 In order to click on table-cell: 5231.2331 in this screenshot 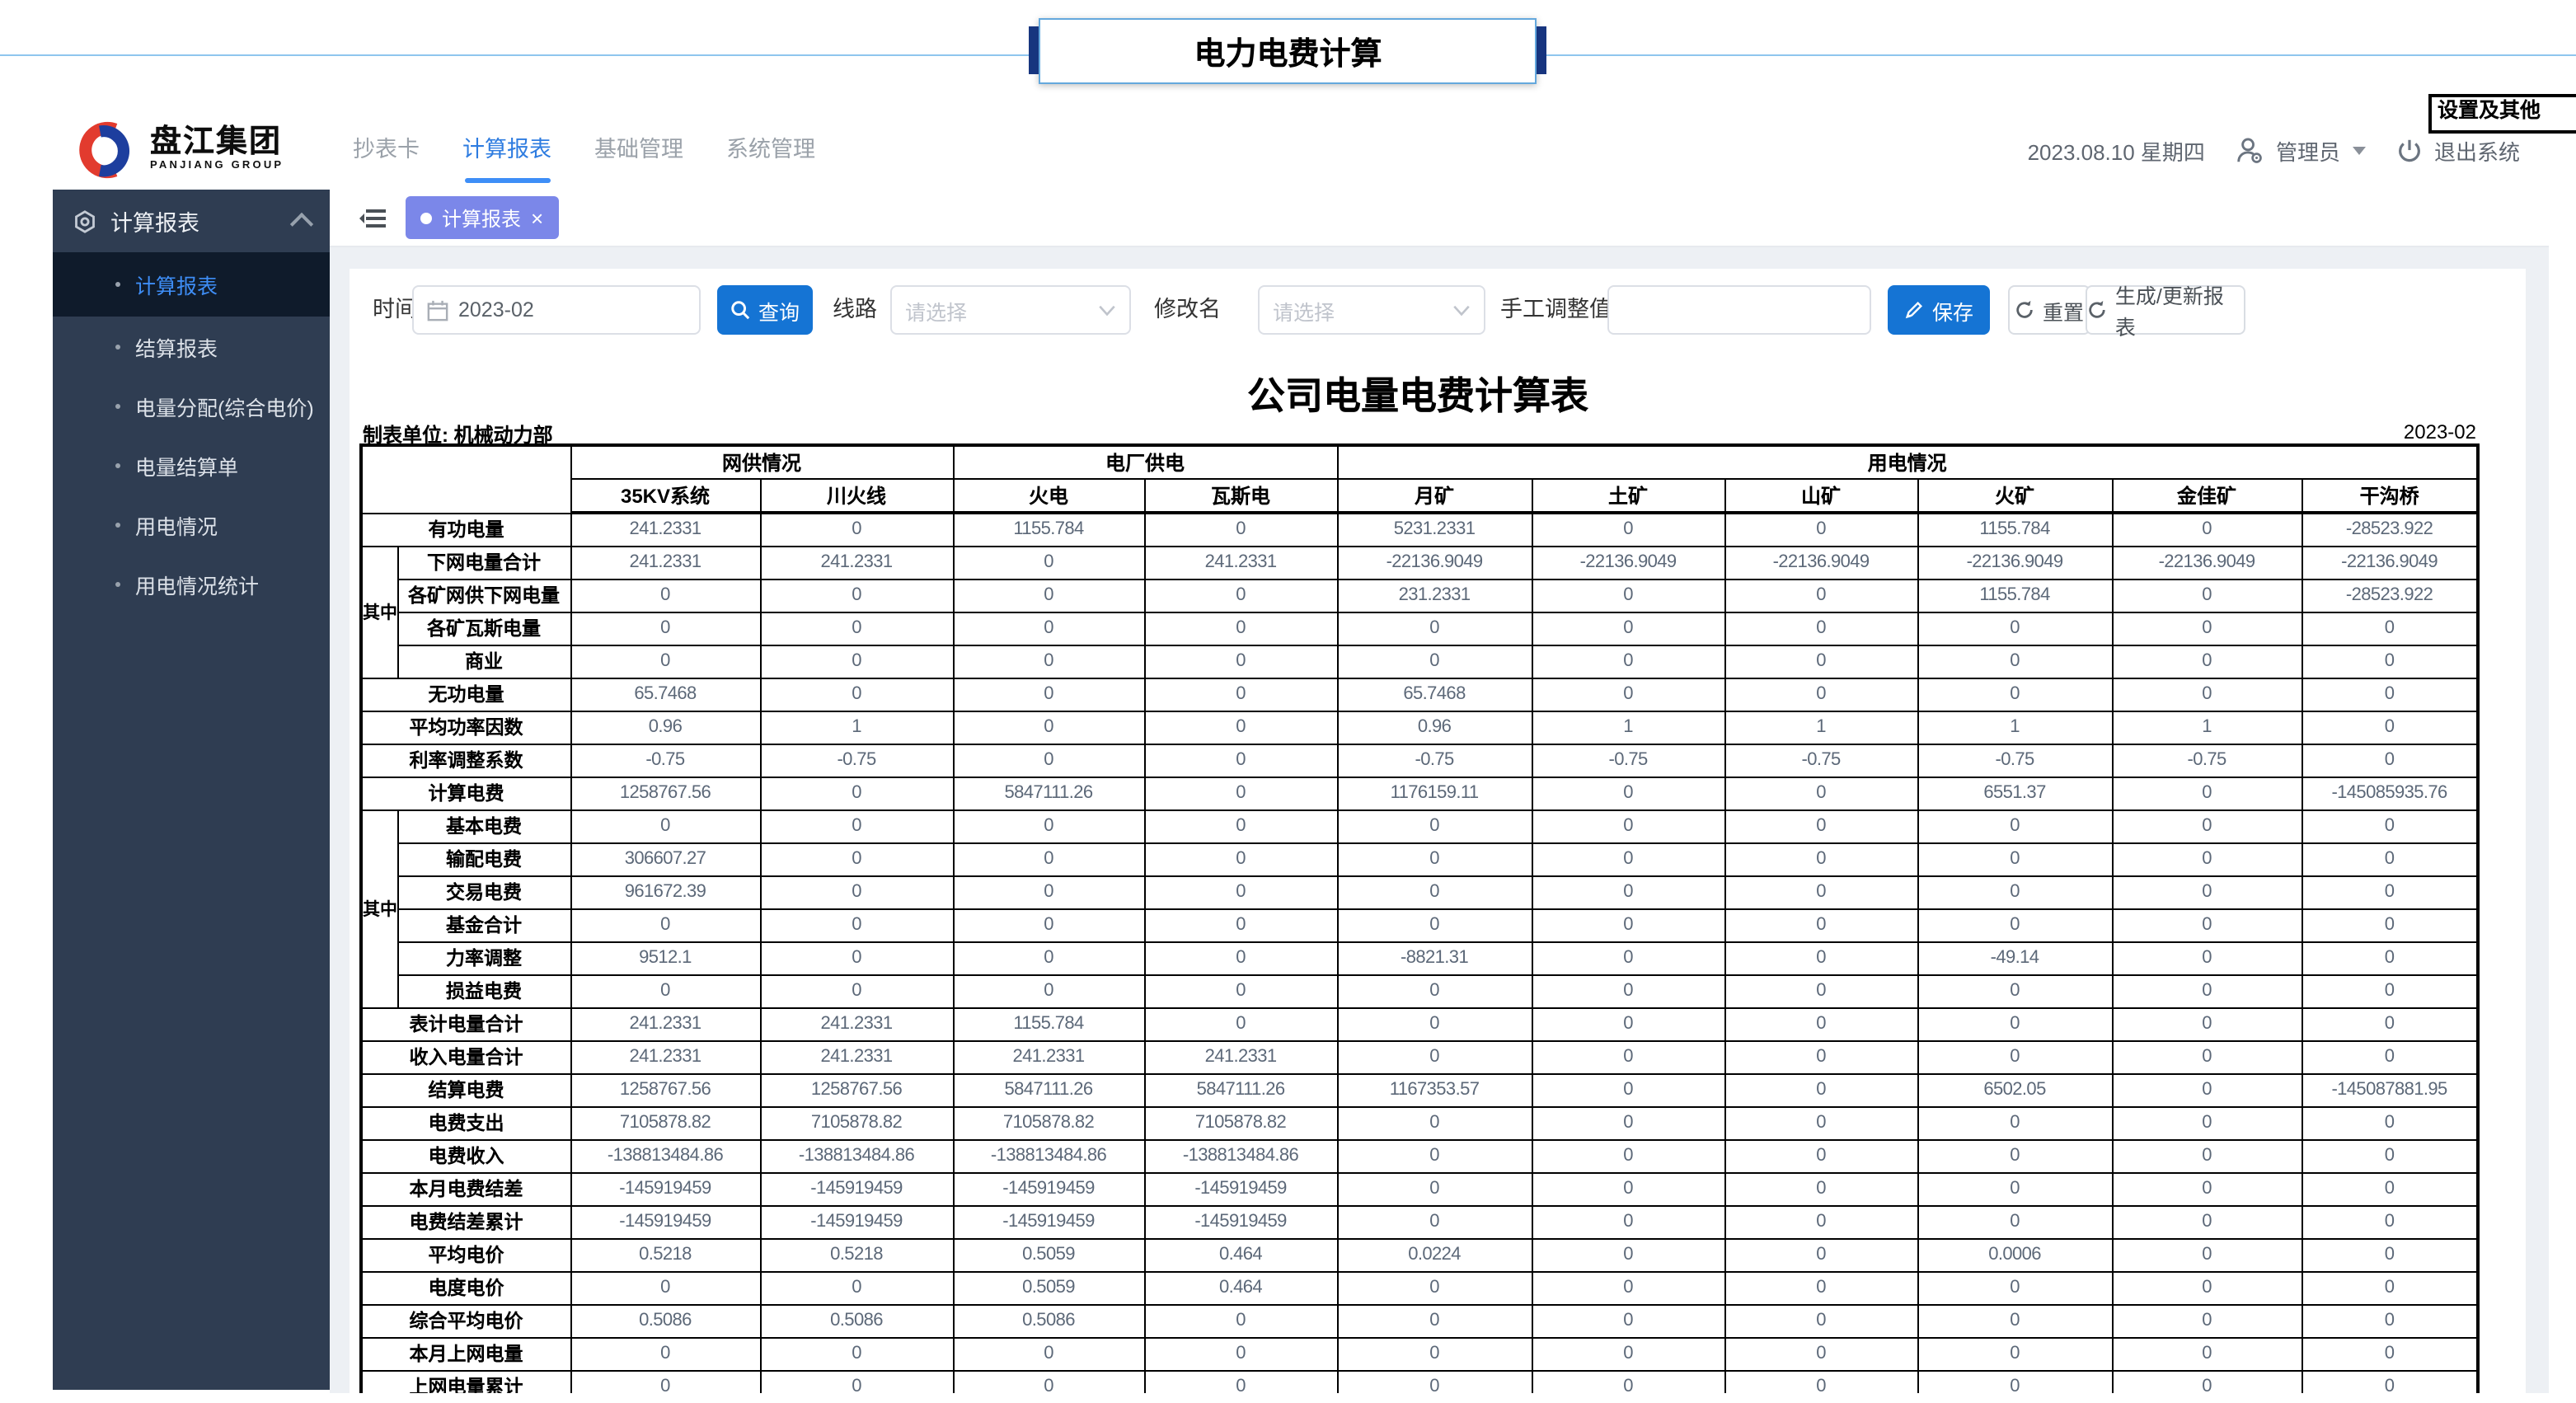, I will do `click(1435, 529)`.